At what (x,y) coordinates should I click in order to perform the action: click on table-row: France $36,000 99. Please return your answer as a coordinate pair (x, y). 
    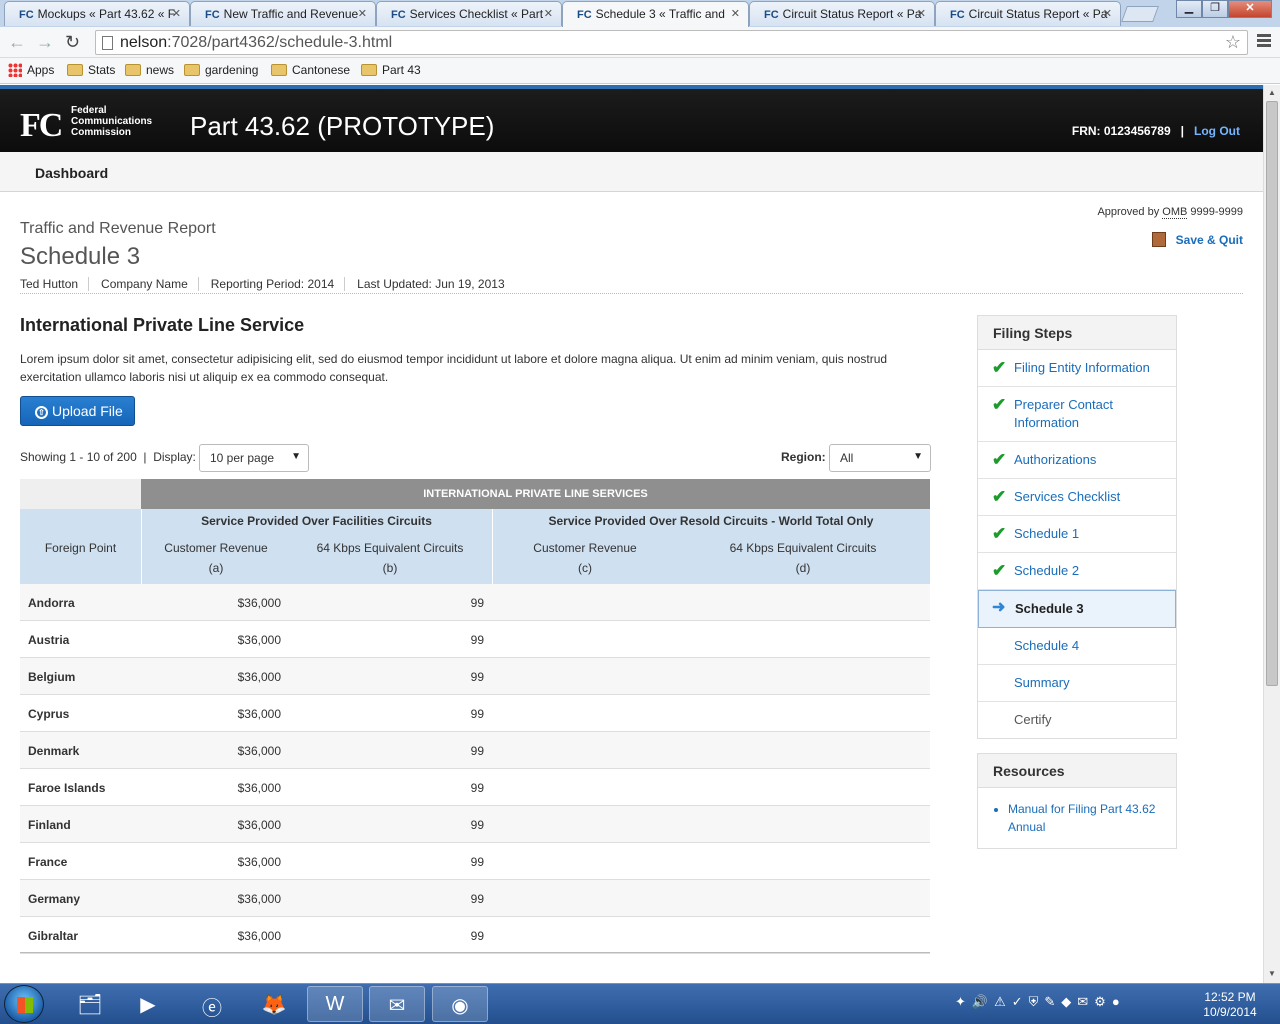
    Looking at the image, I should click on (475, 861).